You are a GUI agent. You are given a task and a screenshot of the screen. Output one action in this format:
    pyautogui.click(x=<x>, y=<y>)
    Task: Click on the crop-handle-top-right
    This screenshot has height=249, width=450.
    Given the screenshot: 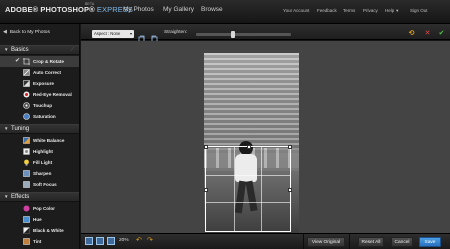 What is the action you would take?
    pyautogui.click(x=290, y=147)
    